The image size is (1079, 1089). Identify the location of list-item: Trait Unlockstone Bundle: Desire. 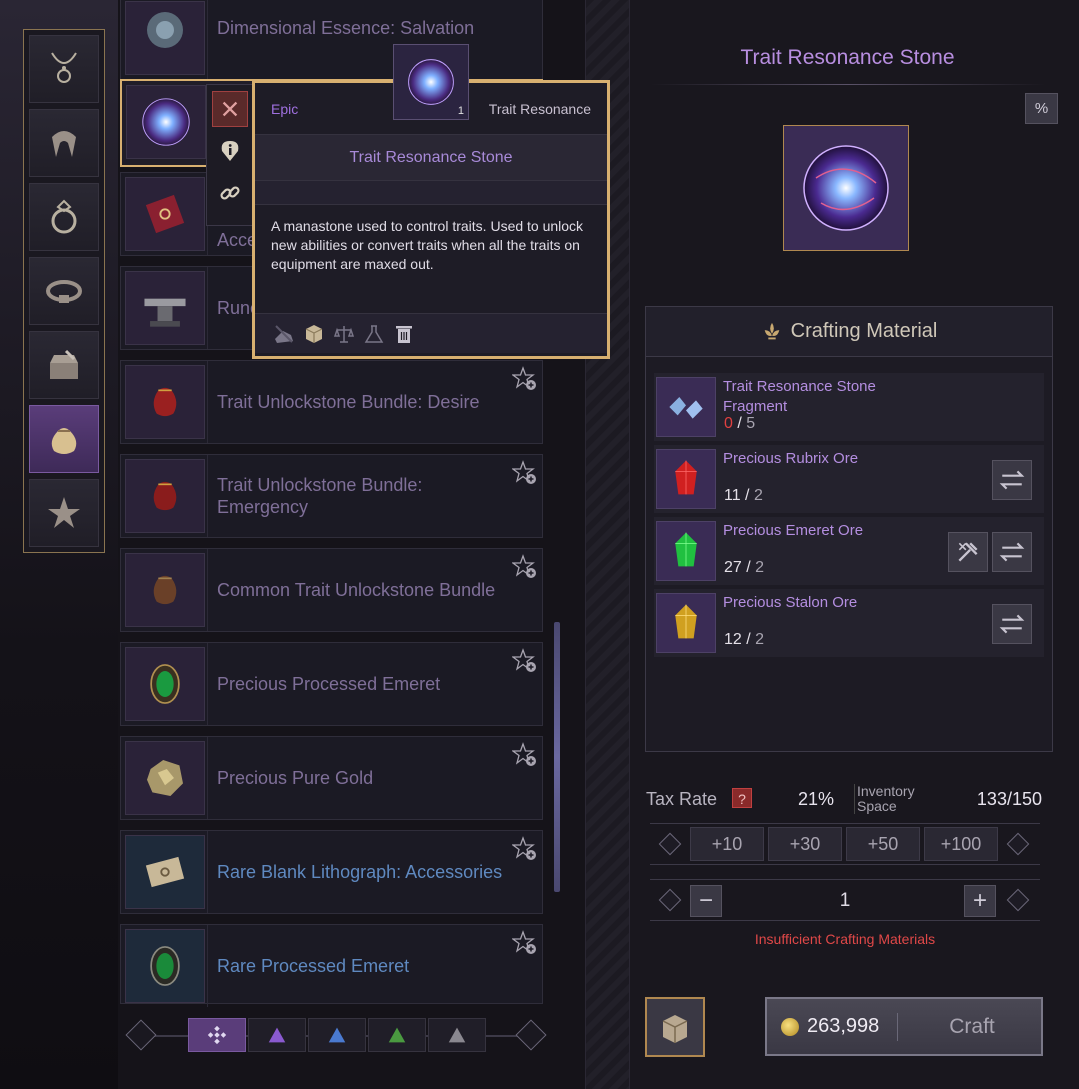
(331, 402).